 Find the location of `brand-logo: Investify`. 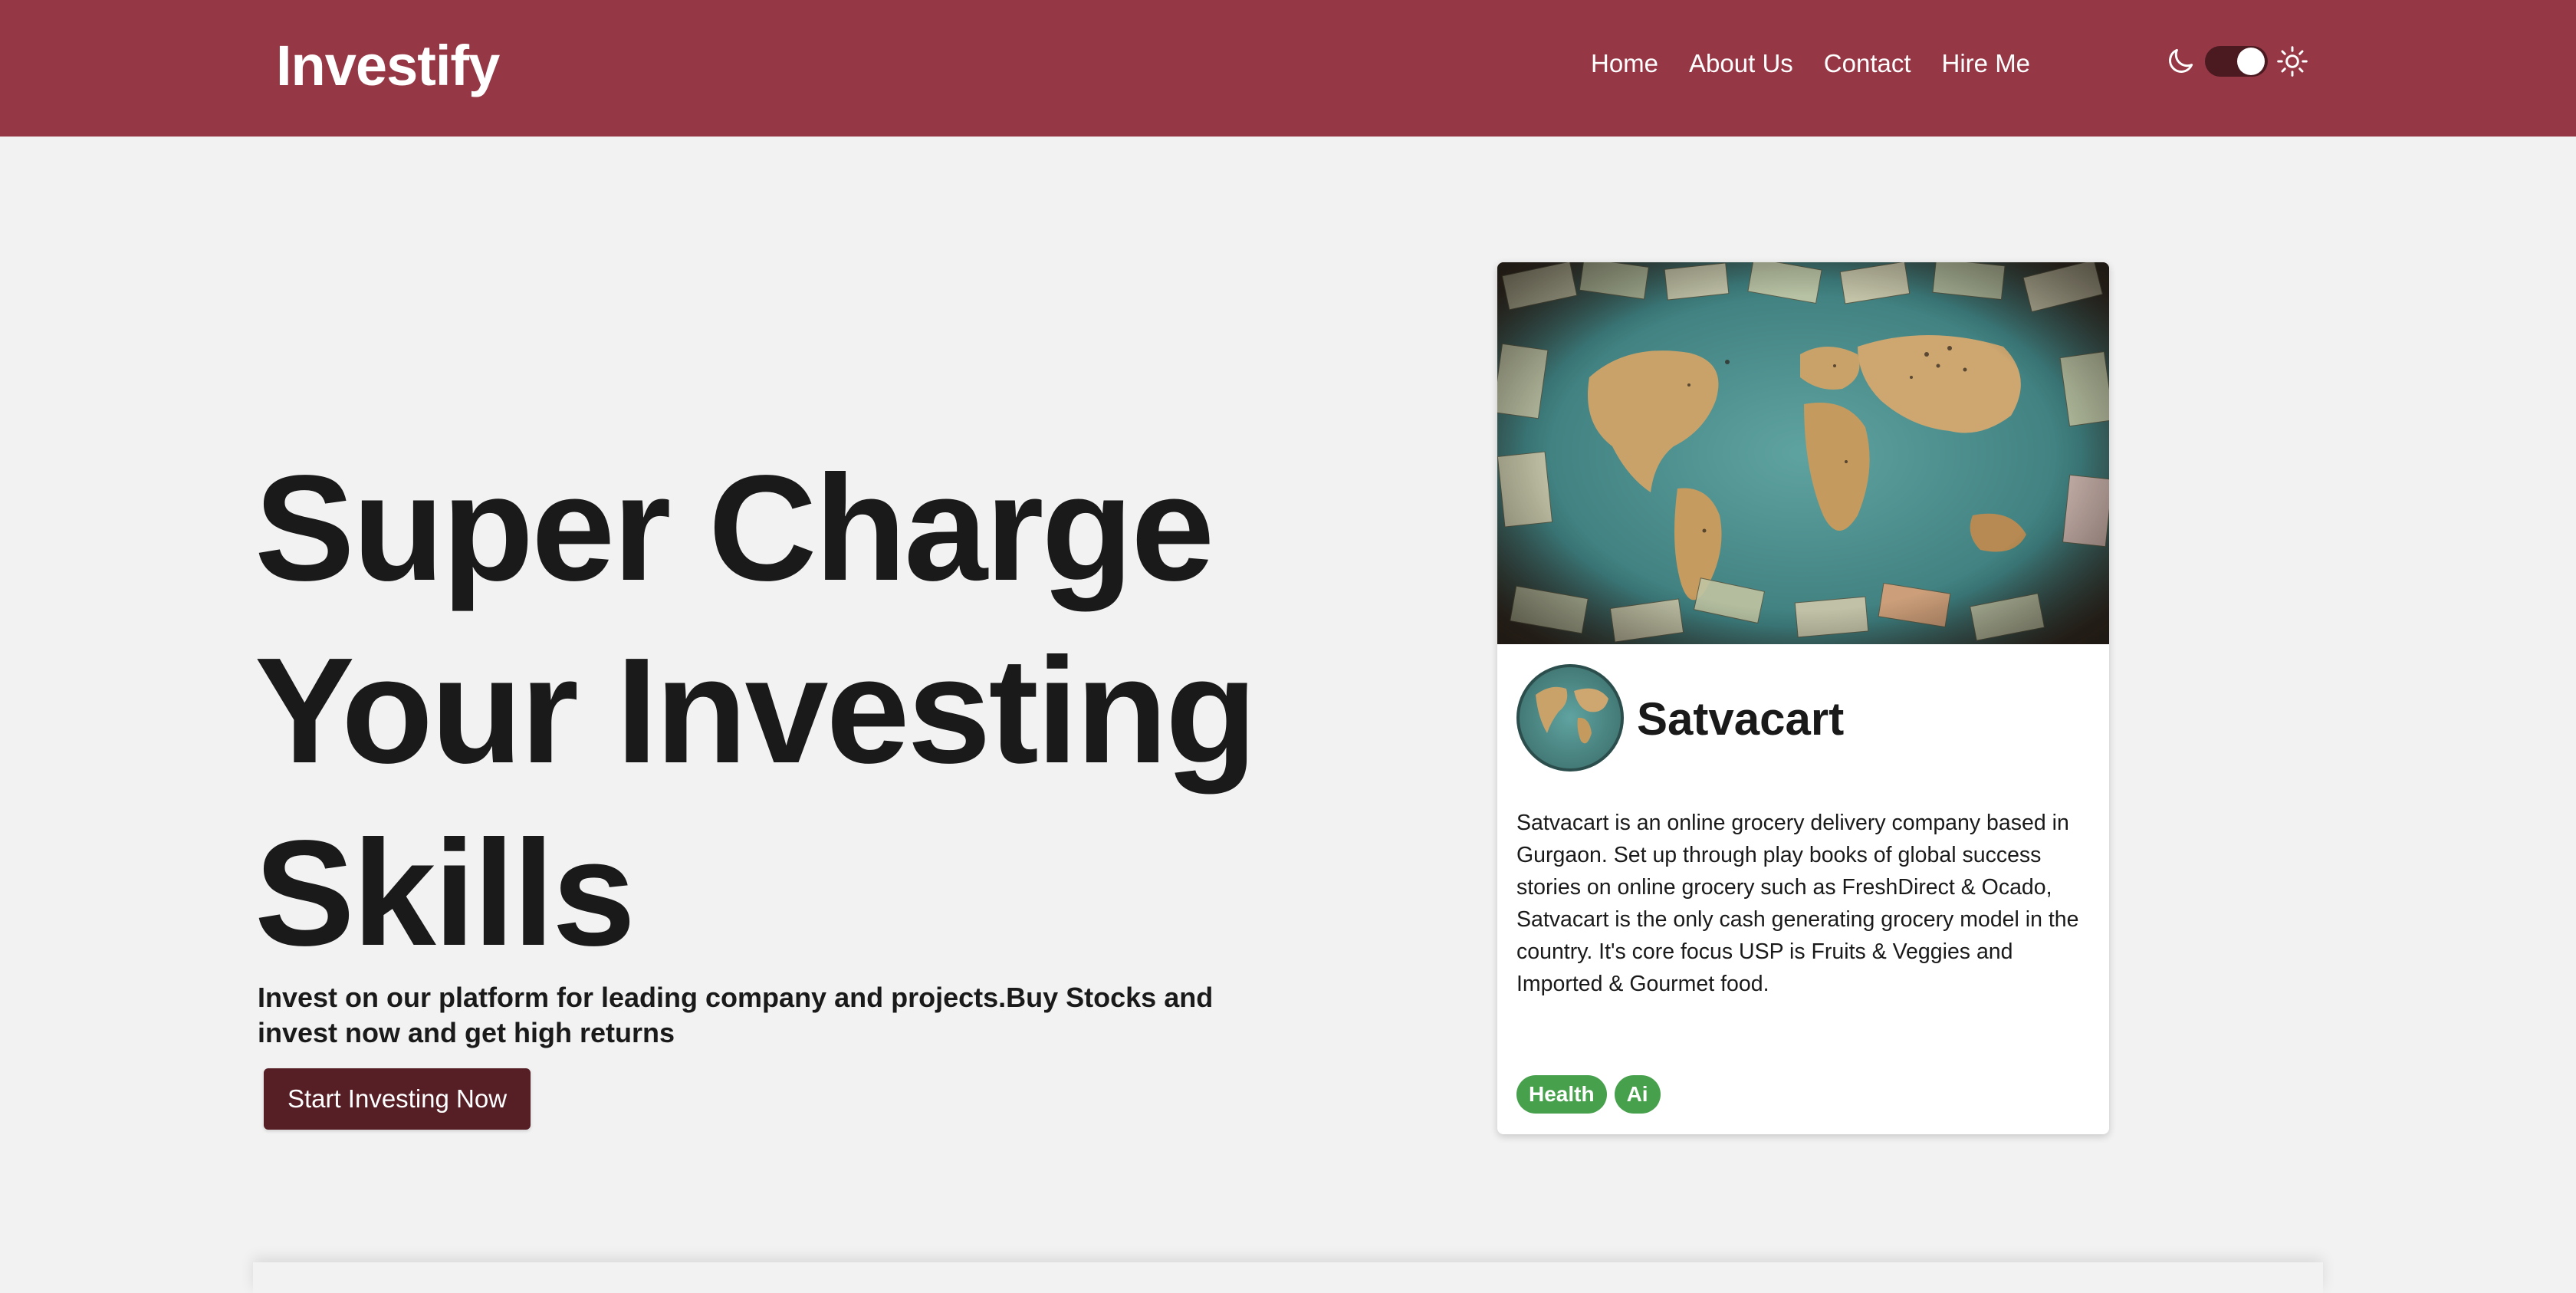

brand-logo: Investify is located at coordinates (388, 66).